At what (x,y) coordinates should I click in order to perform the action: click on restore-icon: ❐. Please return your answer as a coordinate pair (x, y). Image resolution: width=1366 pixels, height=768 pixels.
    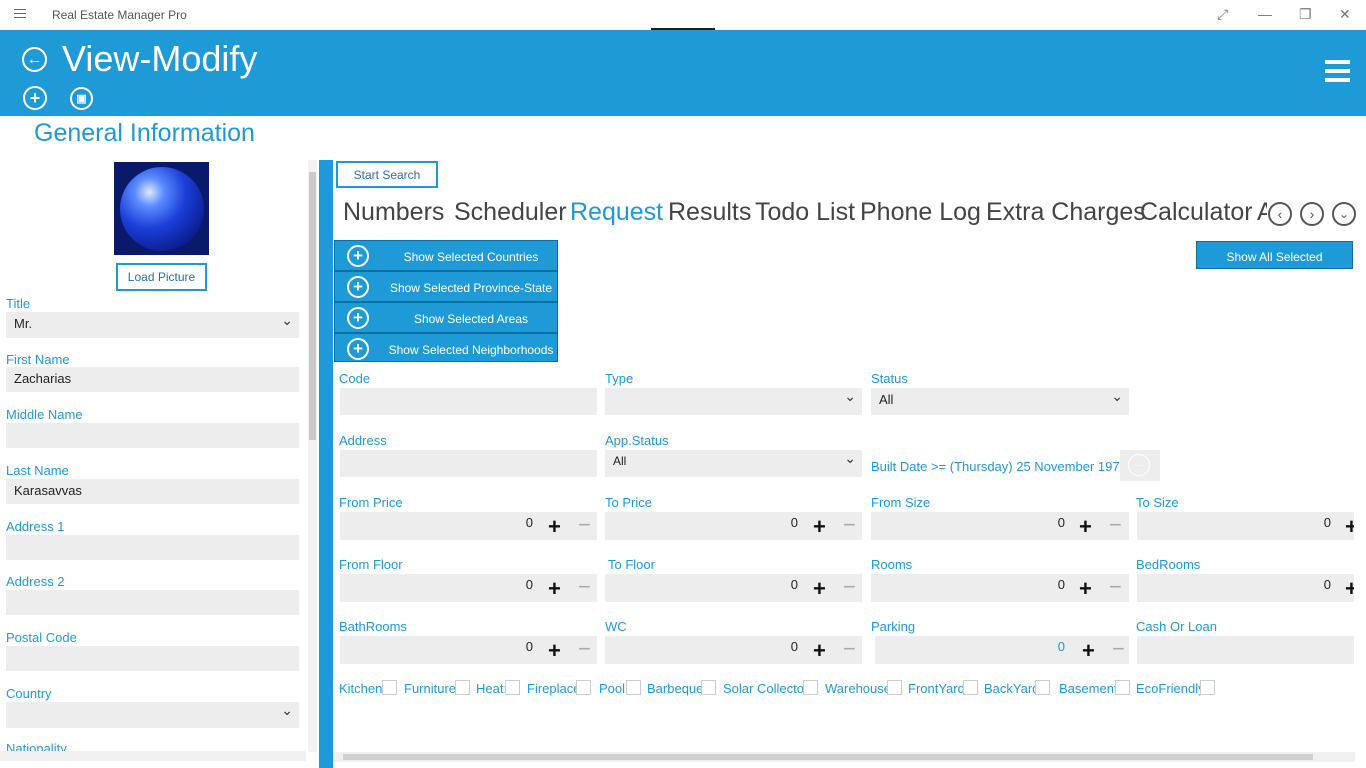
    Looking at the image, I should click on (1305, 14).